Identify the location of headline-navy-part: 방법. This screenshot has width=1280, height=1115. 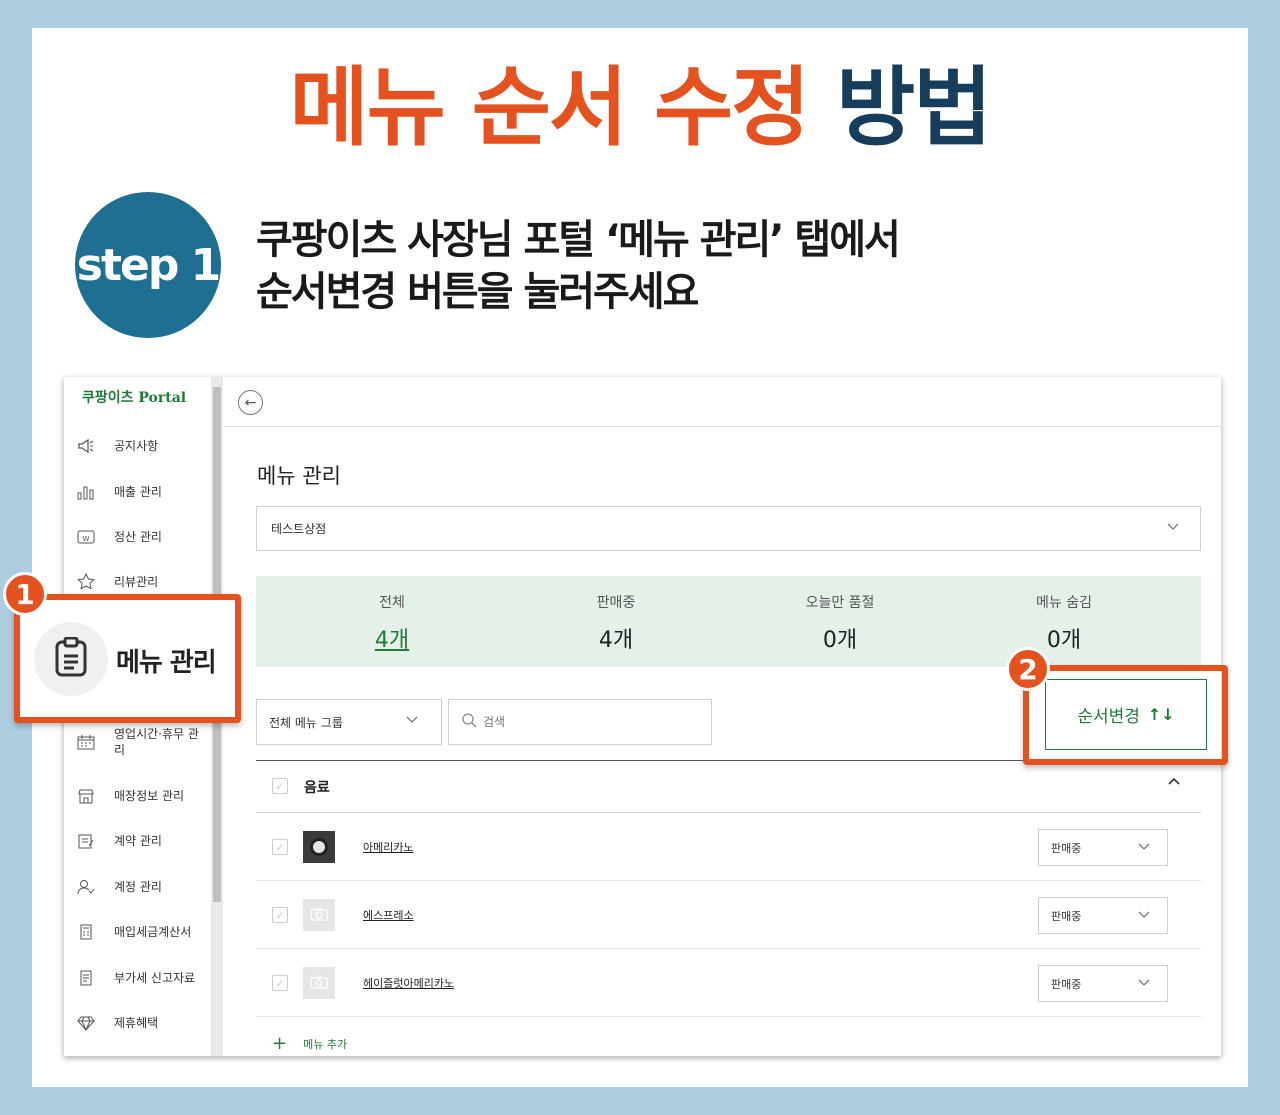
(914, 108).